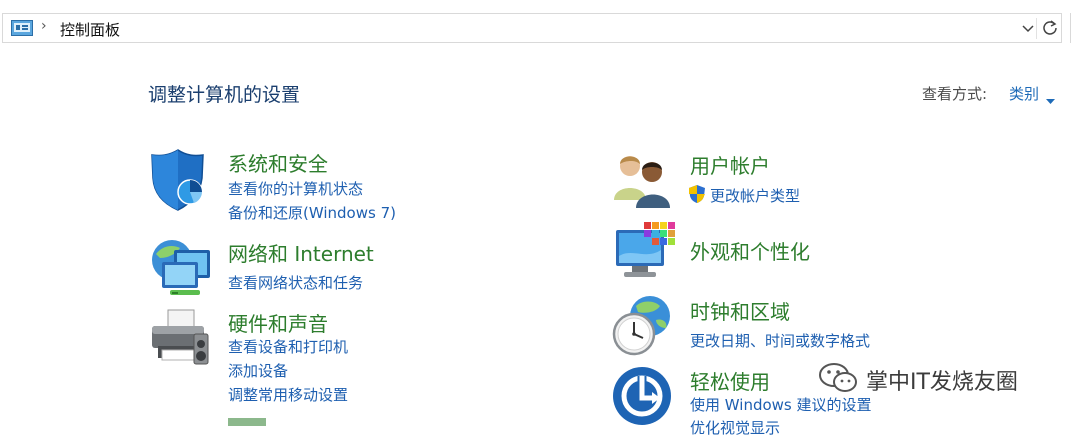 The height and width of the screenshot is (438, 1078). I want to click on category-link: 更改日期、时间或数字格式, so click(780, 340).